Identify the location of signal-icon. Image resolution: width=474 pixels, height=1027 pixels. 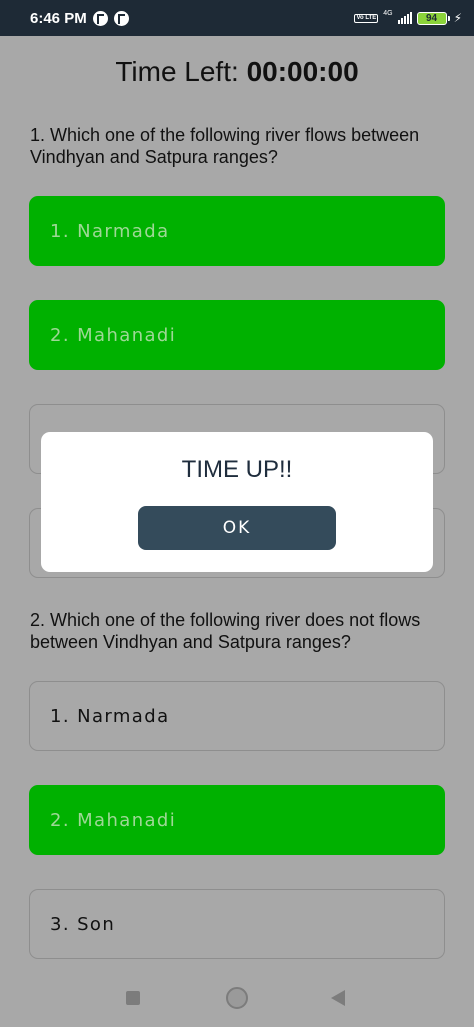
(404, 18).